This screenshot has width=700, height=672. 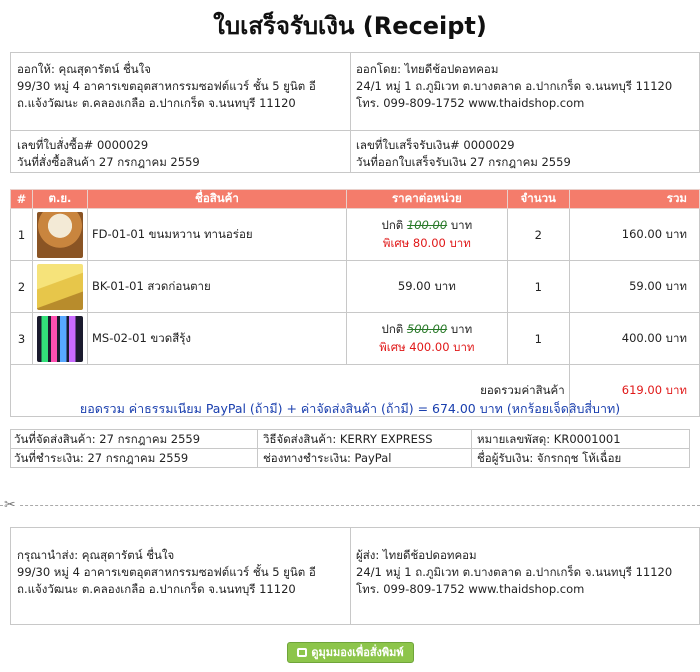 What do you see at coordinates (59, 199) in the screenshot?
I see `col-header-image: ต.ย.` at bounding box center [59, 199].